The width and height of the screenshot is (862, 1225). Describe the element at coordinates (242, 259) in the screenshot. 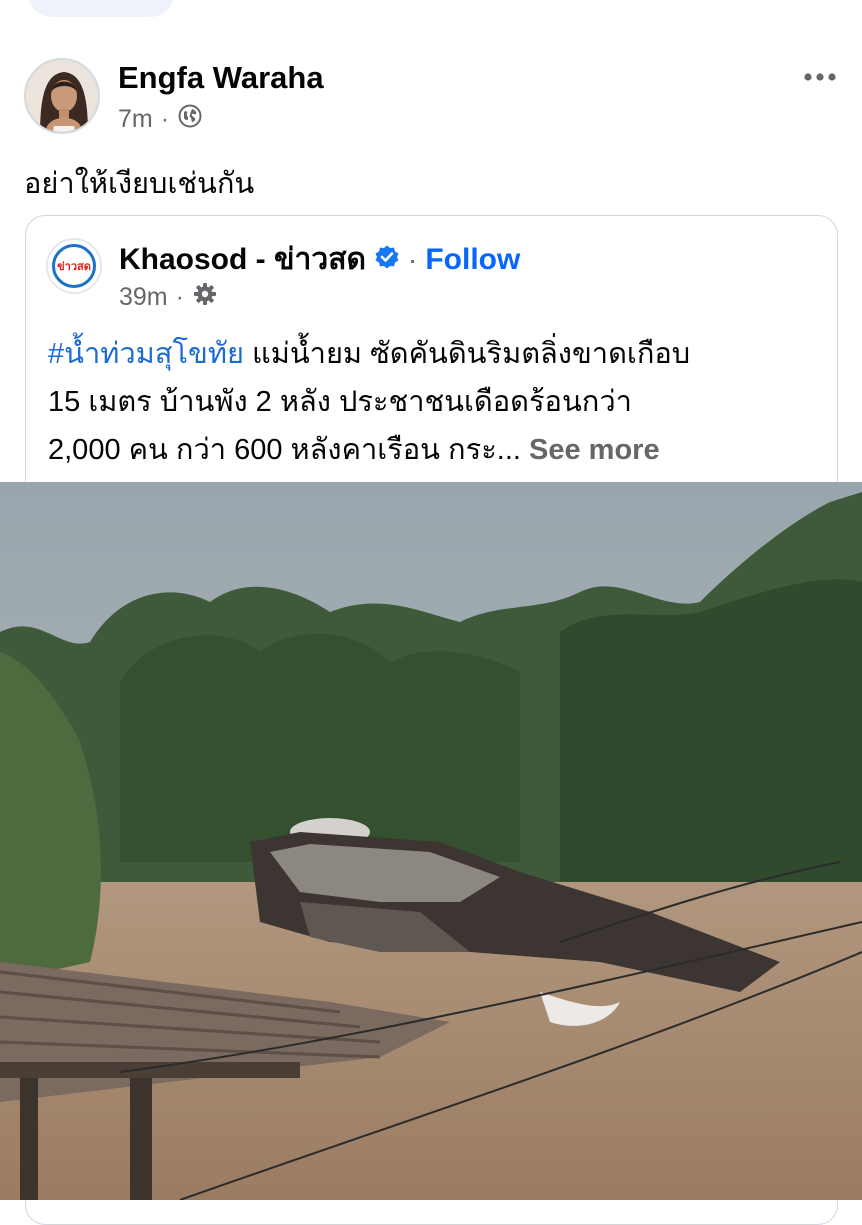

I see `source-name: Khaosod - ข่าวสด` at that location.